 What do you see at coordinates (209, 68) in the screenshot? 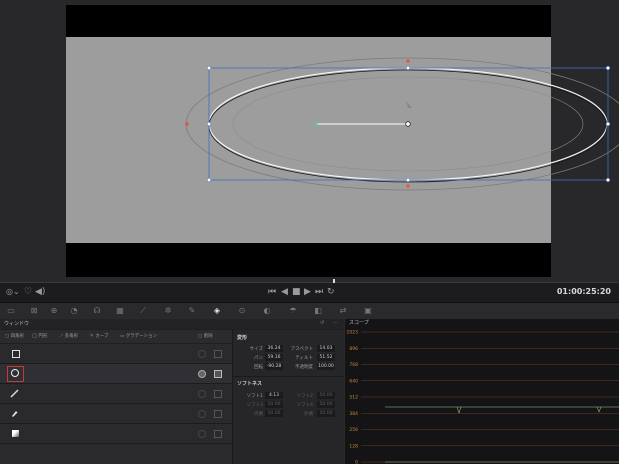
I see `handle-top-left` at bounding box center [209, 68].